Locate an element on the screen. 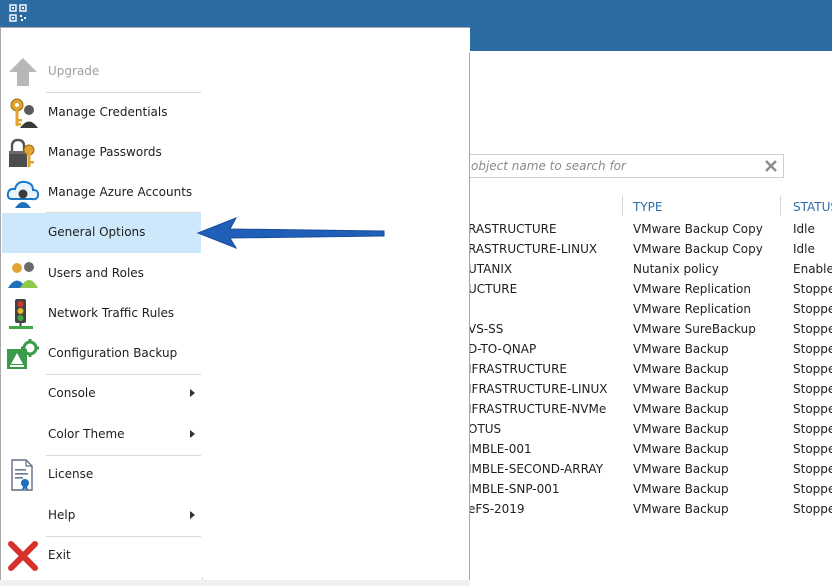 The image size is (832, 586). menu-item-label: Exit is located at coordinates (59, 555).